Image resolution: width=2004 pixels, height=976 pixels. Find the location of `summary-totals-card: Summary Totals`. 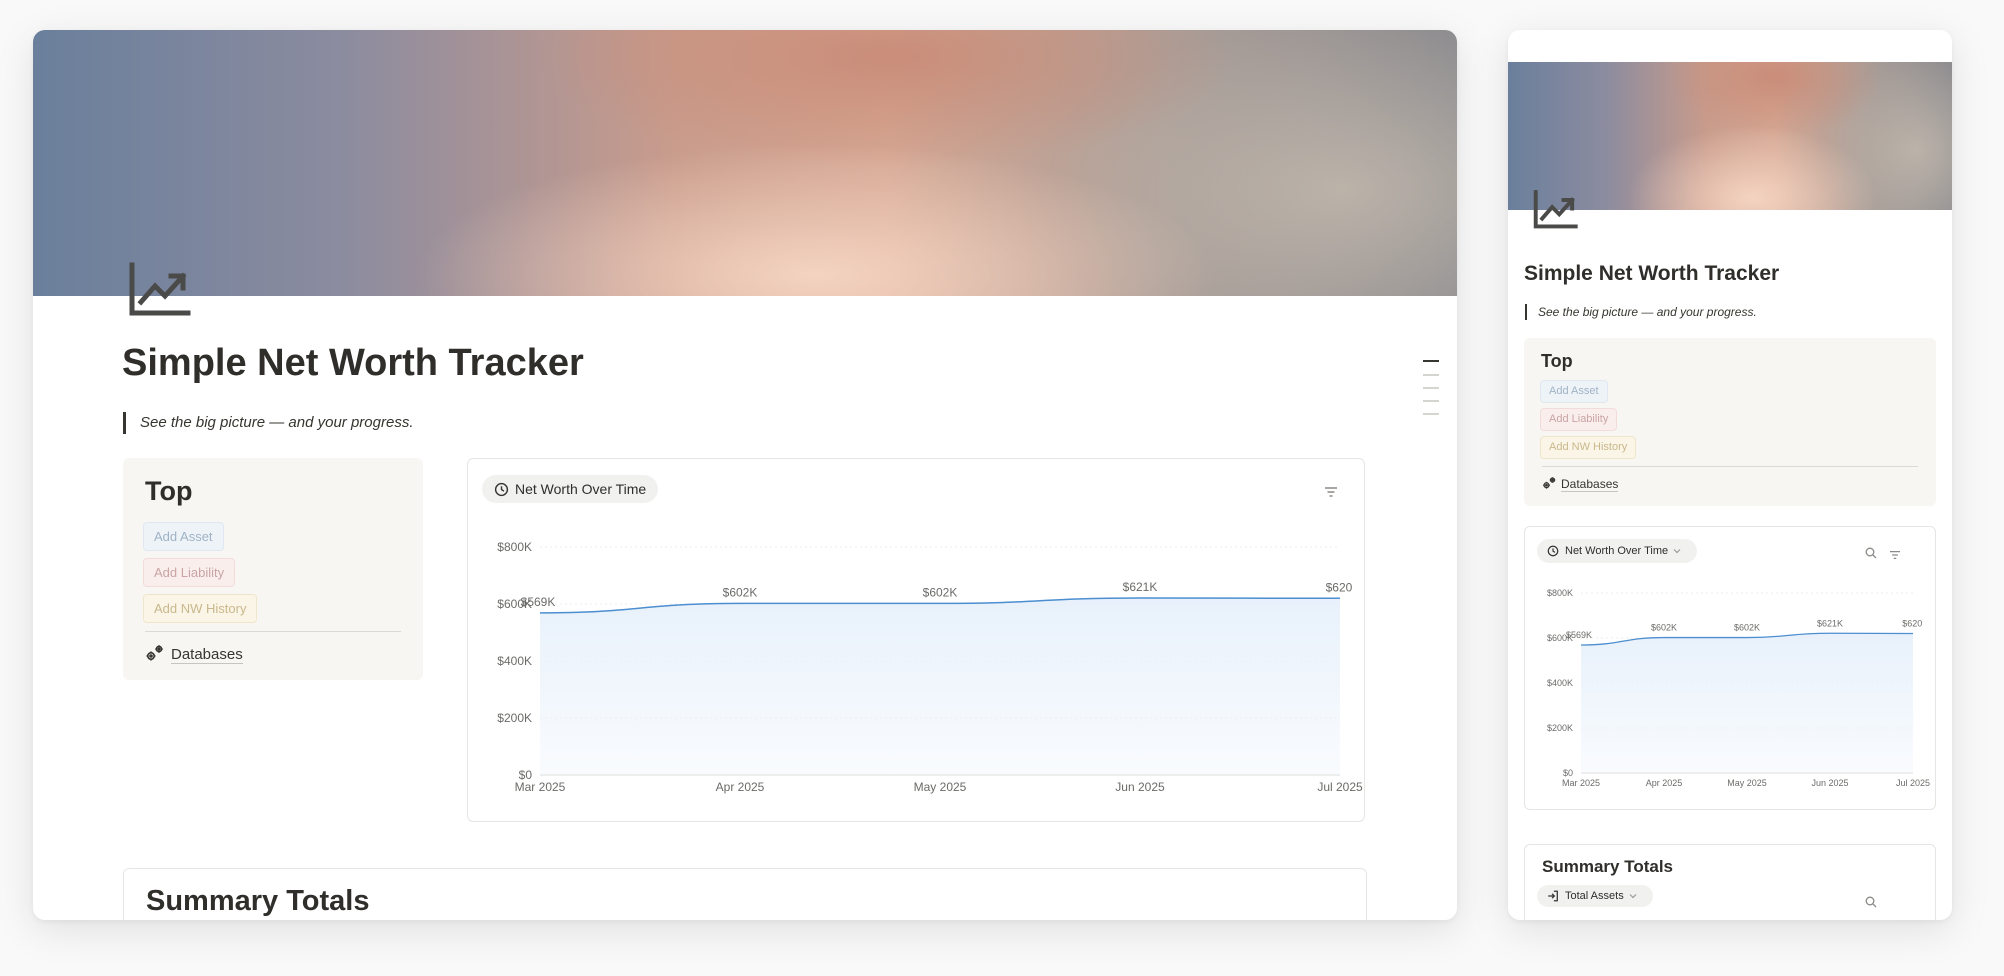

summary-totals-card: Summary Totals is located at coordinates (745, 894).